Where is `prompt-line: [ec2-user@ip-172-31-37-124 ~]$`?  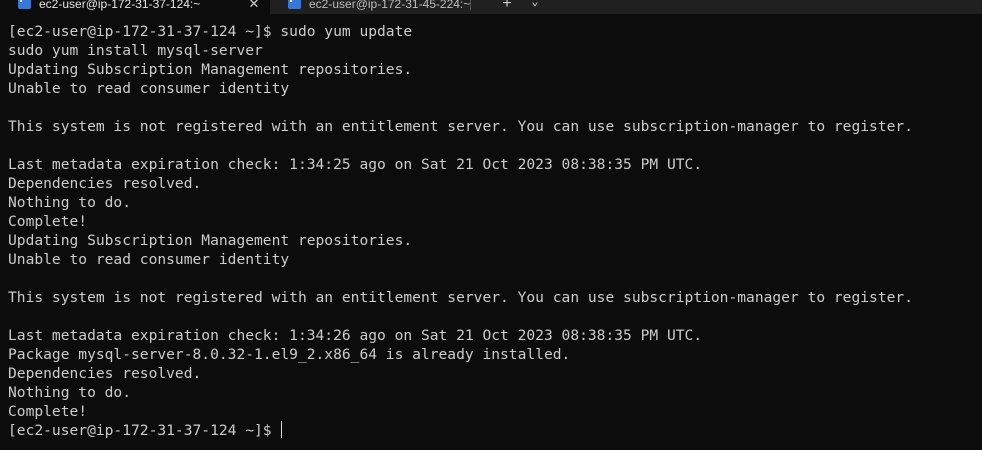
prompt-line: [ec2-user@ip-172-31-37-124 ~]$ is located at coordinates (495, 430).